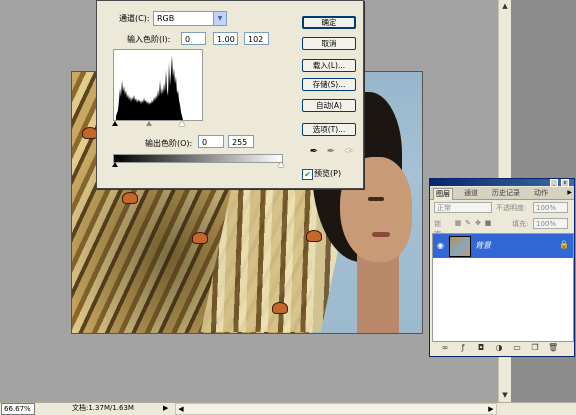  Describe the element at coordinates (198, 158) in the screenshot. I see `output-gradient` at that location.